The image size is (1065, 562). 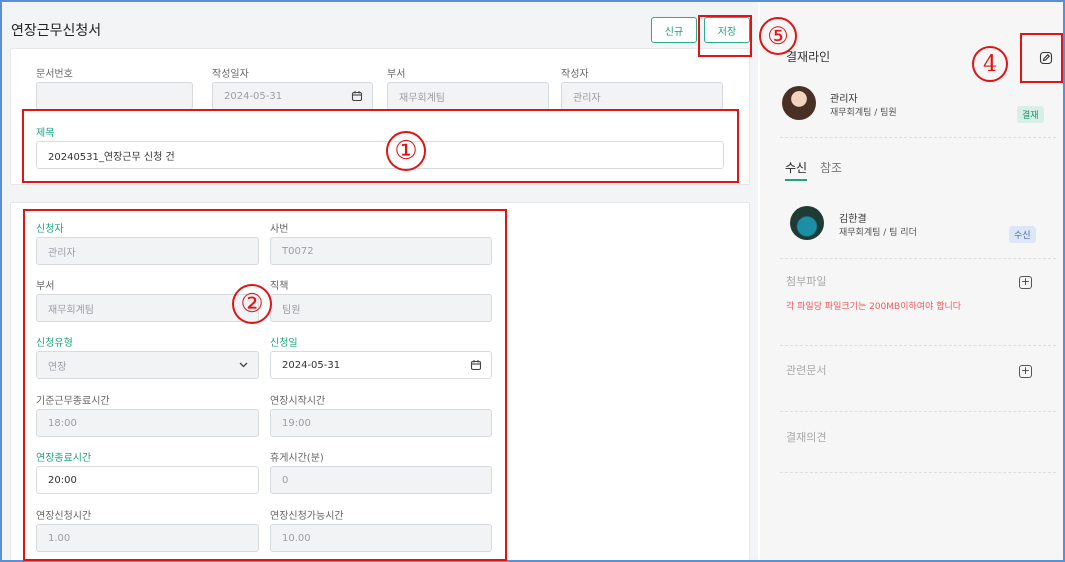 I want to click on type-select: 연장, so click(x=147, y=365).